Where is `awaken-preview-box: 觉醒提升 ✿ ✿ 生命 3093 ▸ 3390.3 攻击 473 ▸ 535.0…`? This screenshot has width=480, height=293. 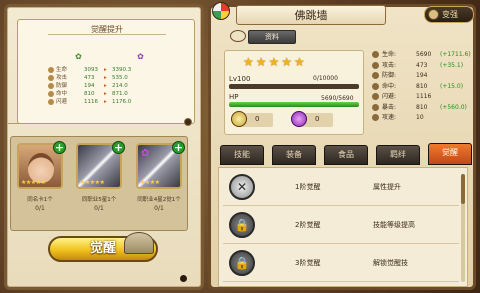 awaken-preview-box: 觉醒提升 ✿ ✿ 生命 3093 ▸ 3390.3 攻击 473 ▸ 535.0… is located at coordinates (106, 71).